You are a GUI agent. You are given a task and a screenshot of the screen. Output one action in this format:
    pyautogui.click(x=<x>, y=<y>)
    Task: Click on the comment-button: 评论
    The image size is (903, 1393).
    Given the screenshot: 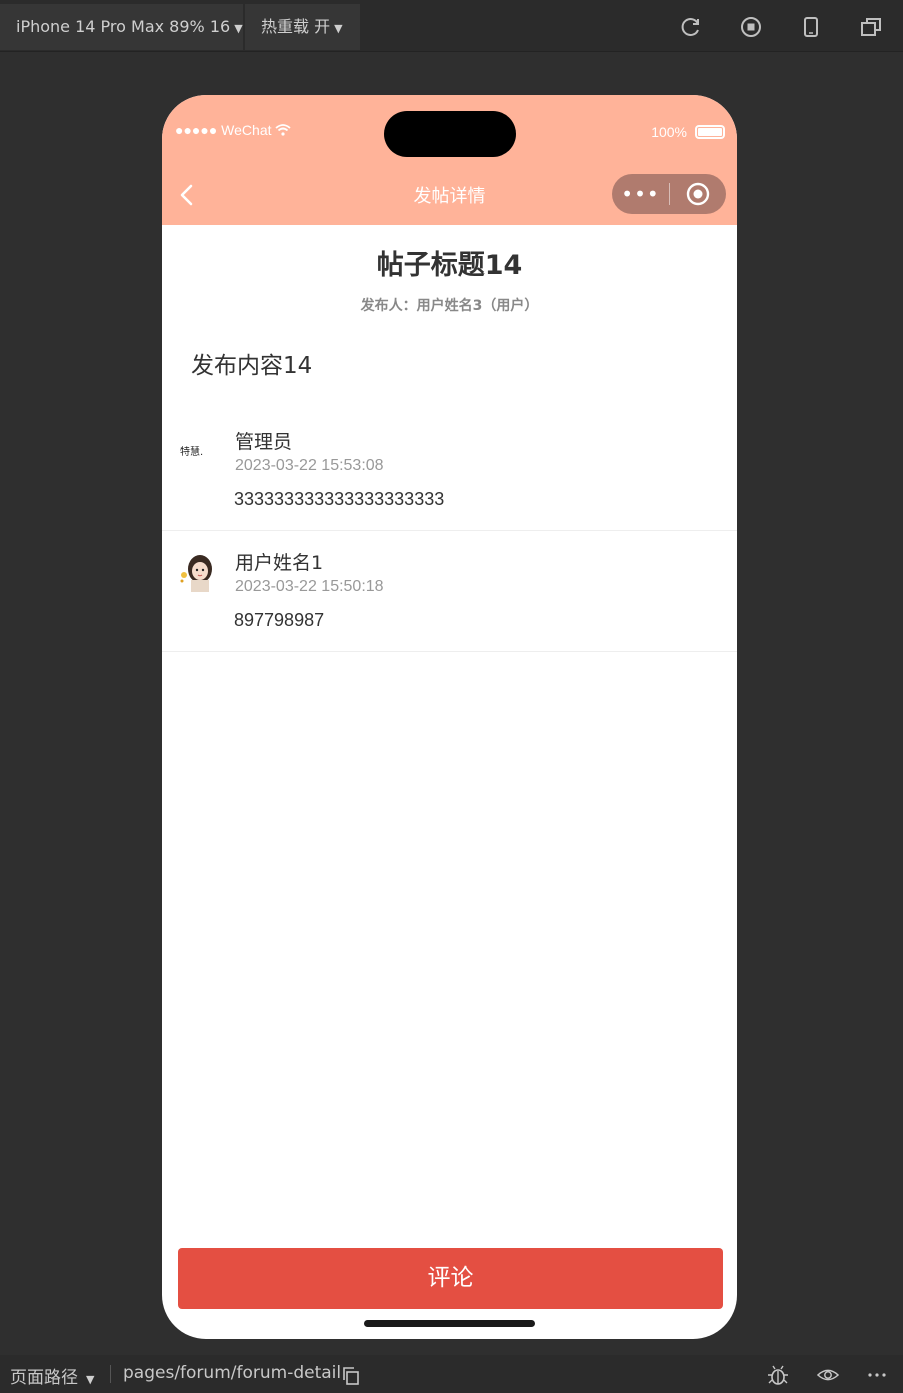 What is the action you would take?
    pyautogui.click(x=450, y=1278)
    